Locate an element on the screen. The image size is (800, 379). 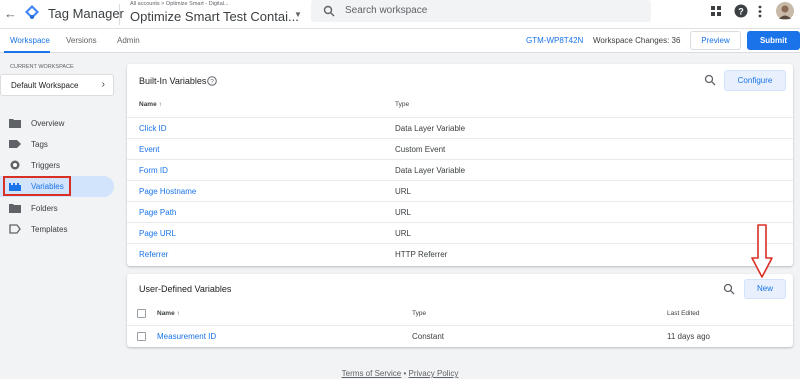
table-row: Click ID Data Layer Variable is located at coordinates (460, 127).